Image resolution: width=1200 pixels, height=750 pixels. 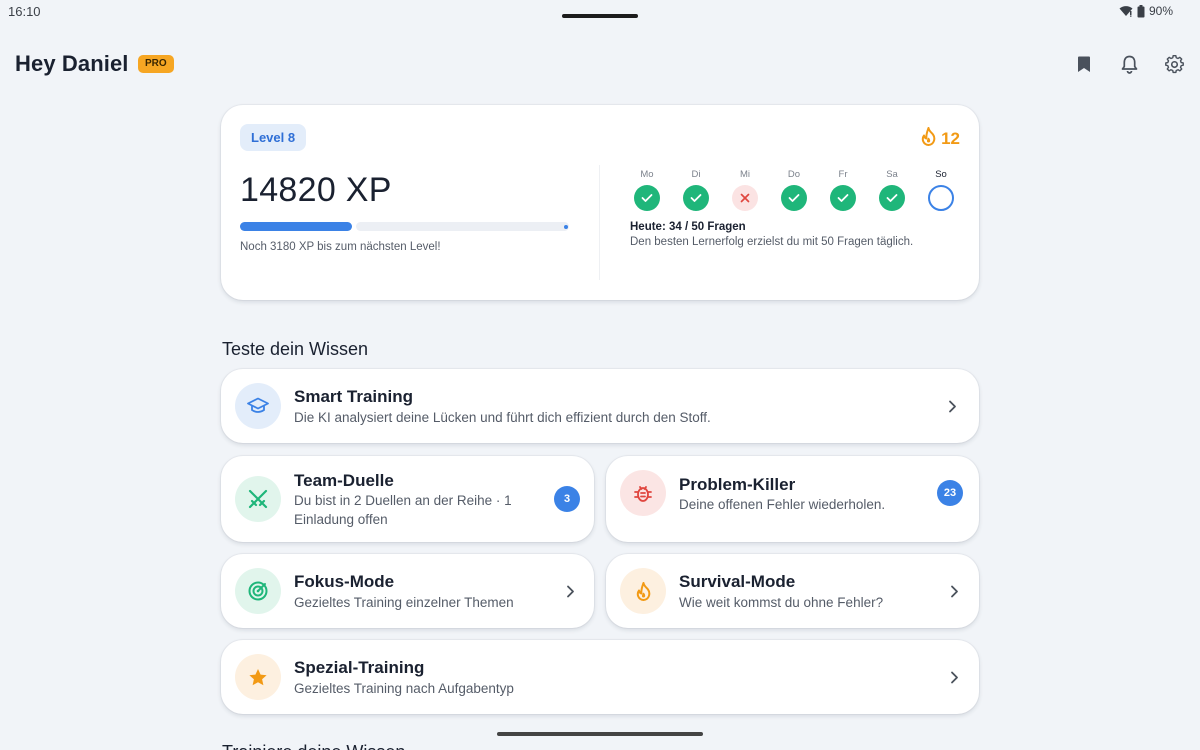 What do you see at coordinates (643, 493) in the screenshot?
I see `bug-icon` at bounding box center [643, 493].